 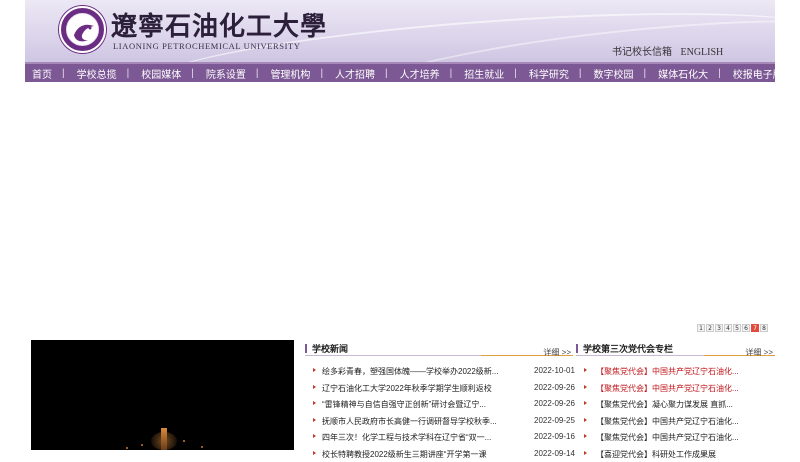 I want to click on english-link: ENGLISH, so click(x=702, y=52).